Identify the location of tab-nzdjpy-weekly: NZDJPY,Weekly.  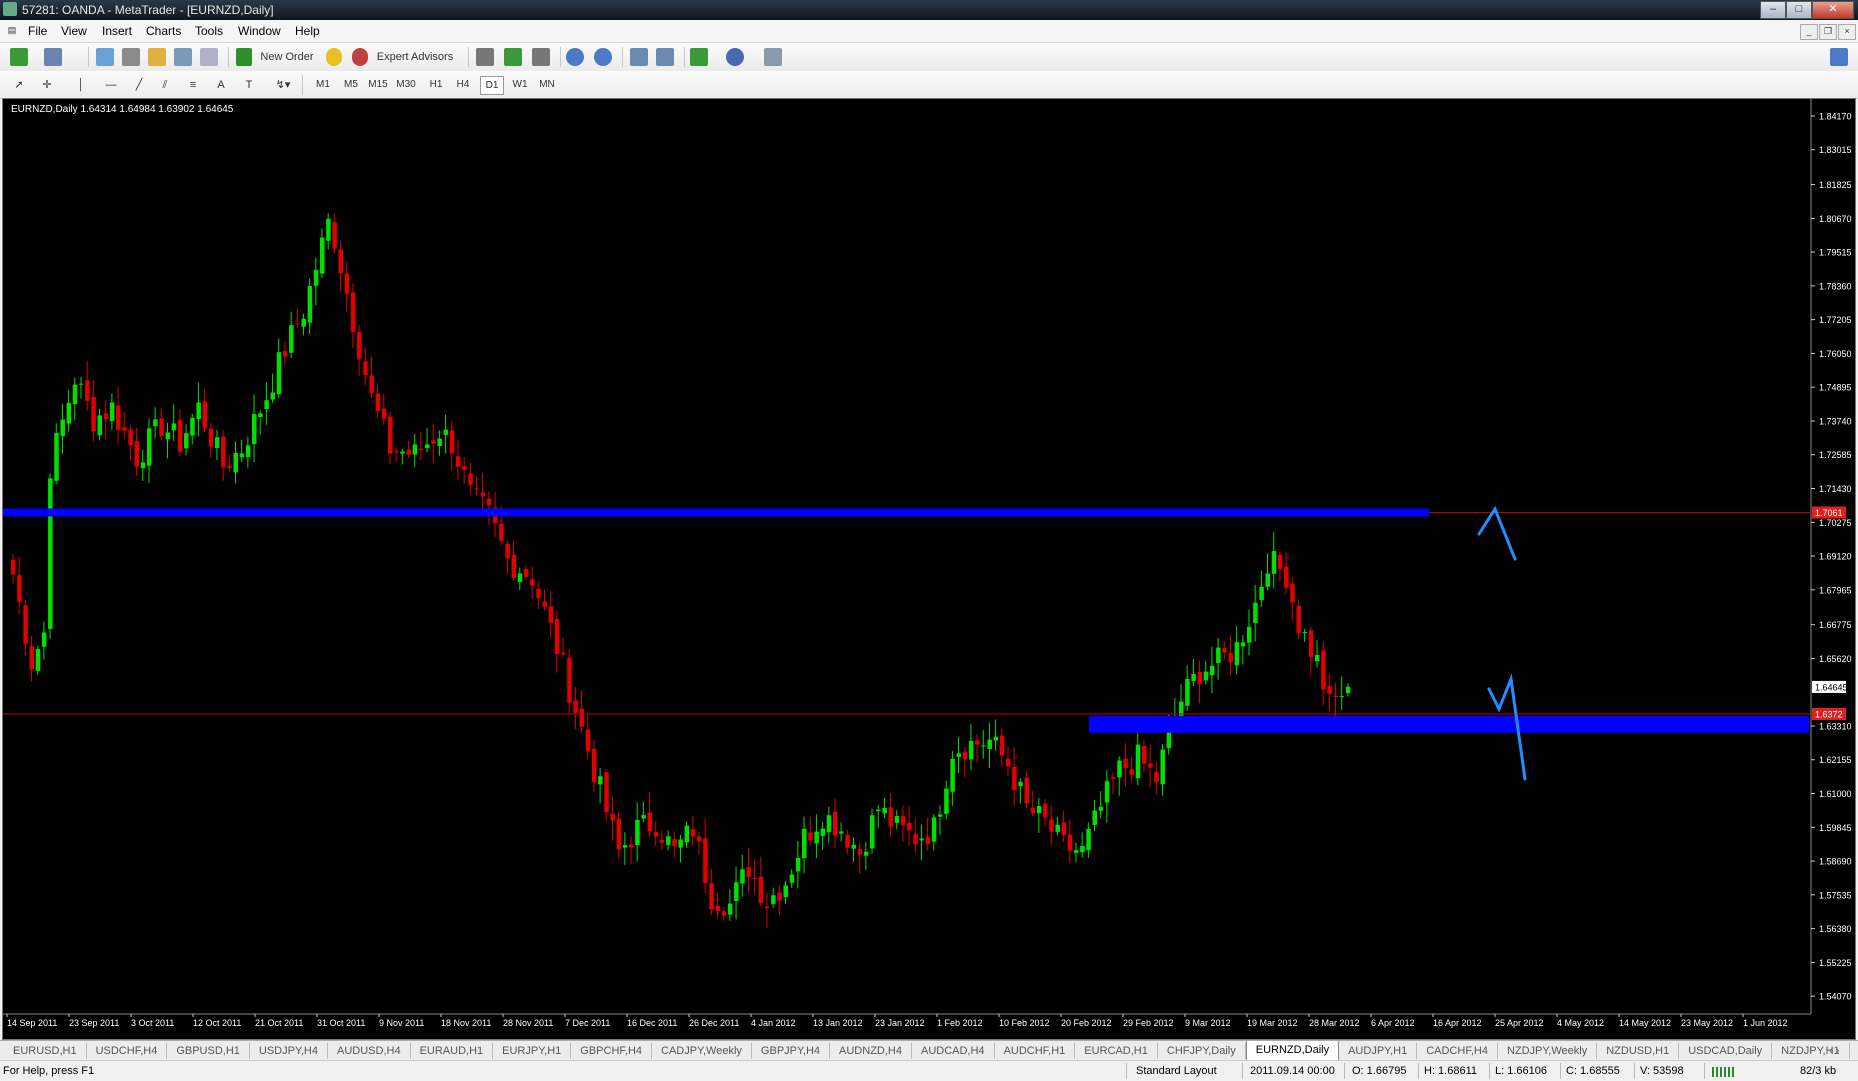
(1548, 1051).